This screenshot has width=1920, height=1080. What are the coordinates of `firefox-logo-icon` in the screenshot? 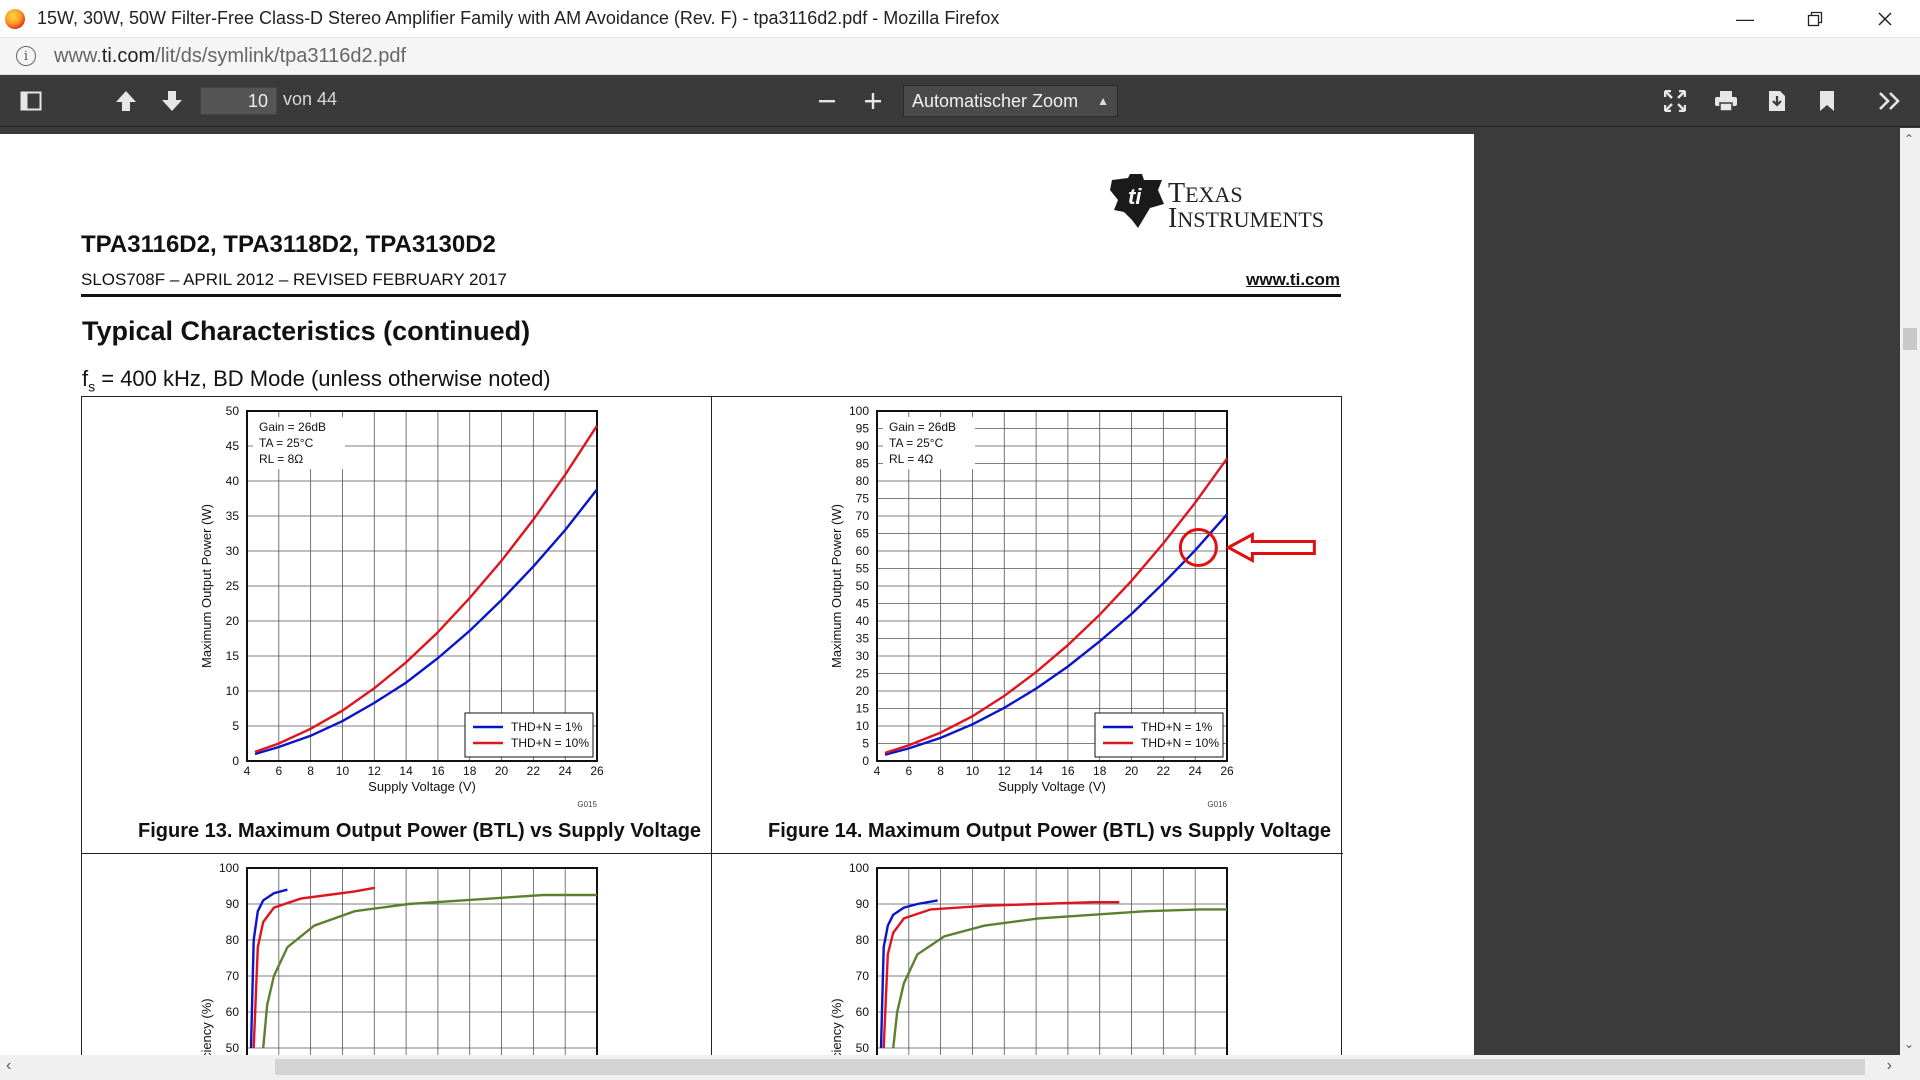 It's located at (15, 18).